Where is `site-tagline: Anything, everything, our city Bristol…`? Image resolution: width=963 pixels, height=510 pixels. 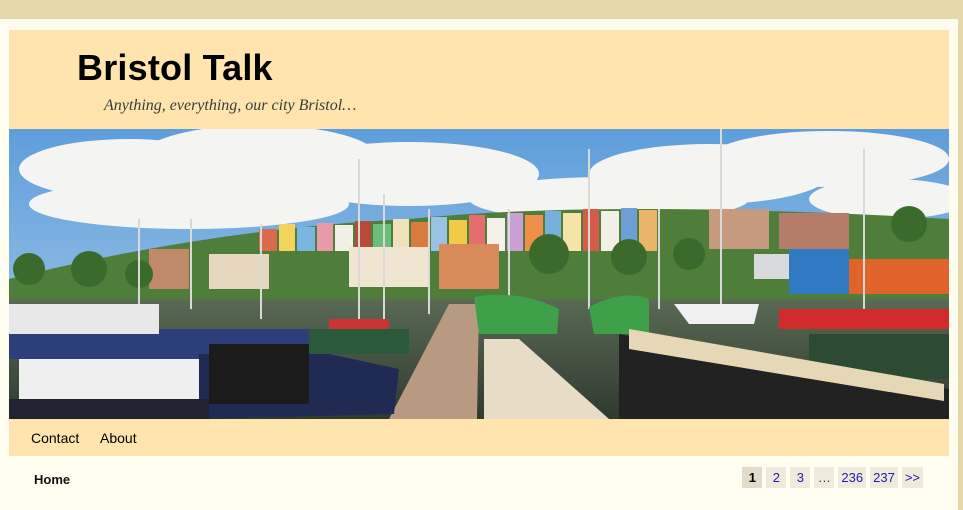
site-tagline: Anything, everything, our city Bristol… is located at coordinates (230, 105).